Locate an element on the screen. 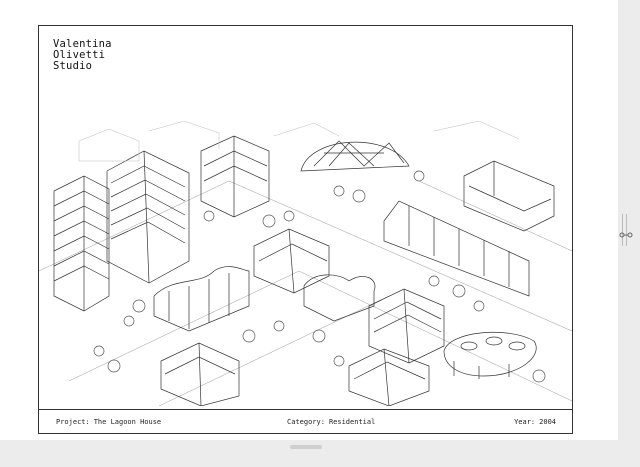 This screenshot has width=640, height=467. lagoon-house is located at coordinates (490, 355).